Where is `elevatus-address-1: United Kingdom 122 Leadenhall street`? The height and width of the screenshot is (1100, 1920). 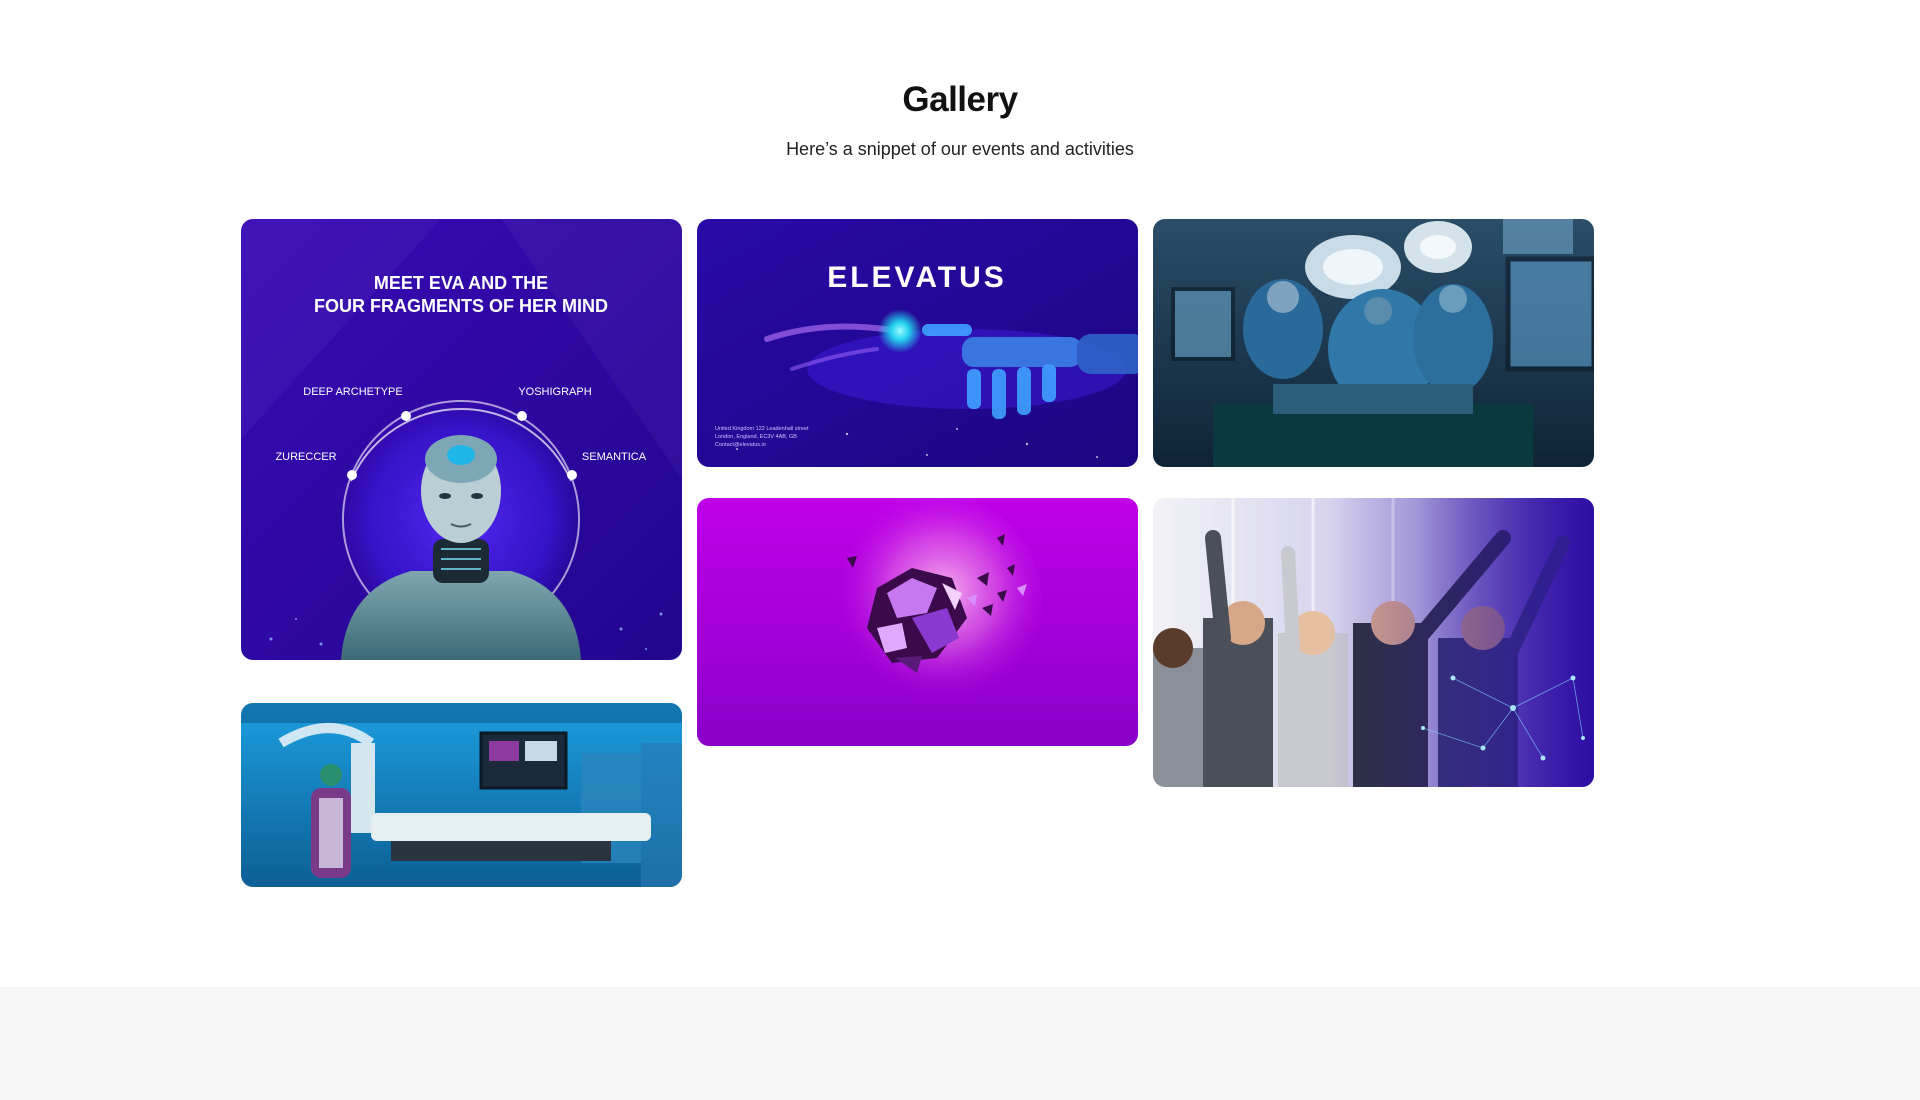 elevatus-address-1: United Kingdom 122 Leadenhall street is located at coordinates (762, 429).